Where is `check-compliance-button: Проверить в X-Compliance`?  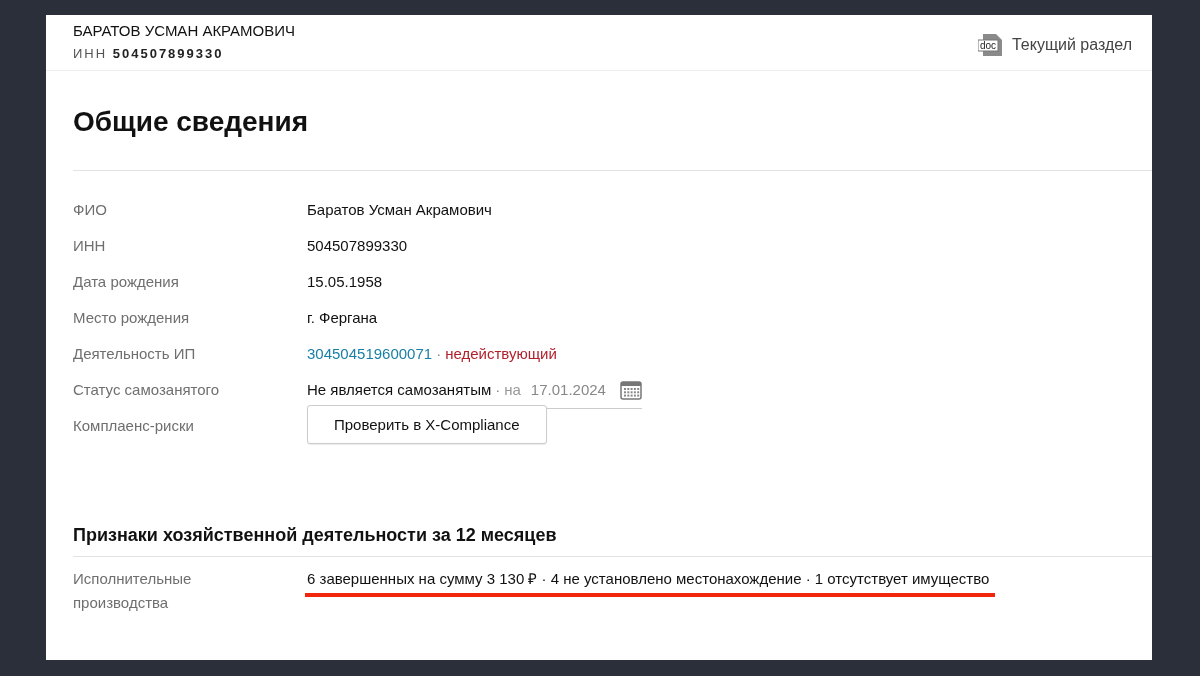
check-compliance-button: Проверить в X-Compliance is located at coordinates (427, 424).